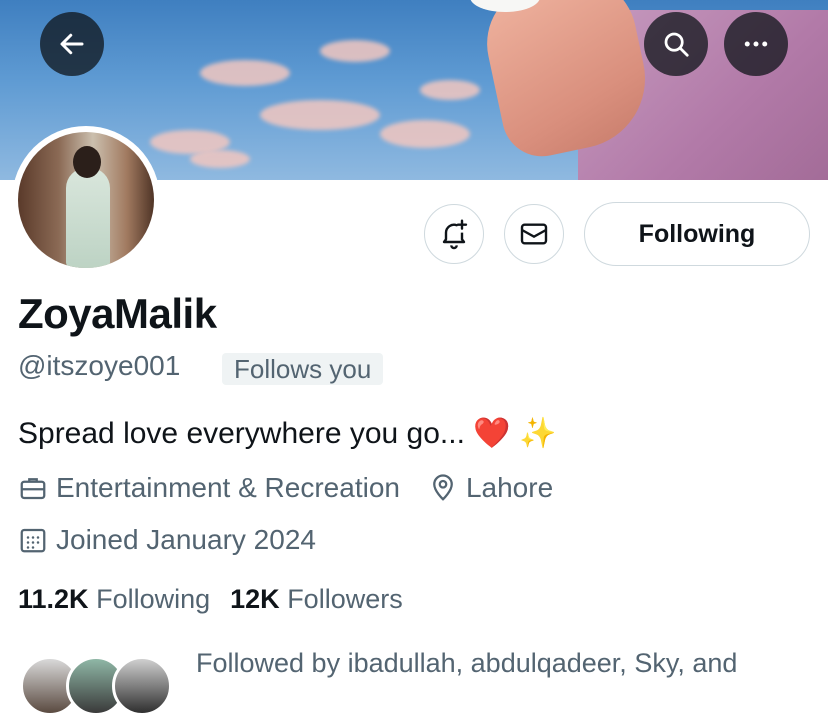  What do you see at coordinates (99, 365) in the screenshot?
I see `user-handle: @itszoye001` at bounding box center [99, 365].